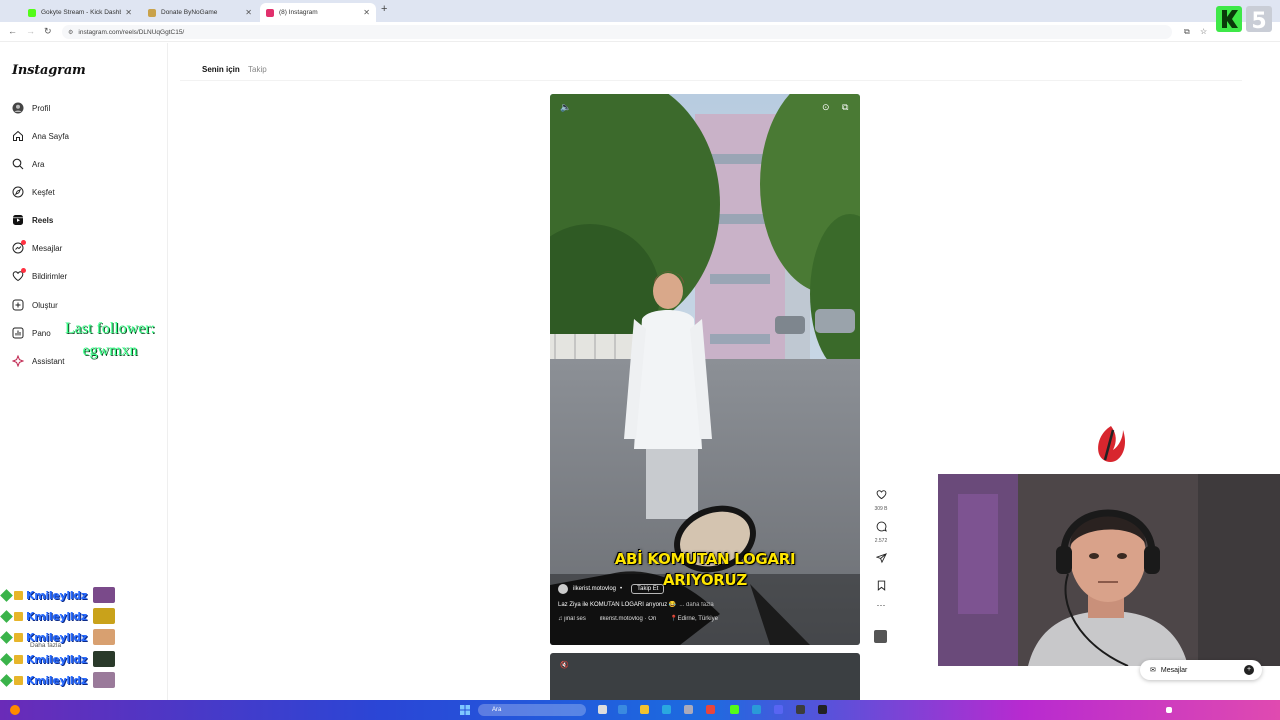 This screenshot has width=1280, height=720. Describe the element at coordinates (1249, 670) in the screenshot. I see `new-message-icon: +` at that location.